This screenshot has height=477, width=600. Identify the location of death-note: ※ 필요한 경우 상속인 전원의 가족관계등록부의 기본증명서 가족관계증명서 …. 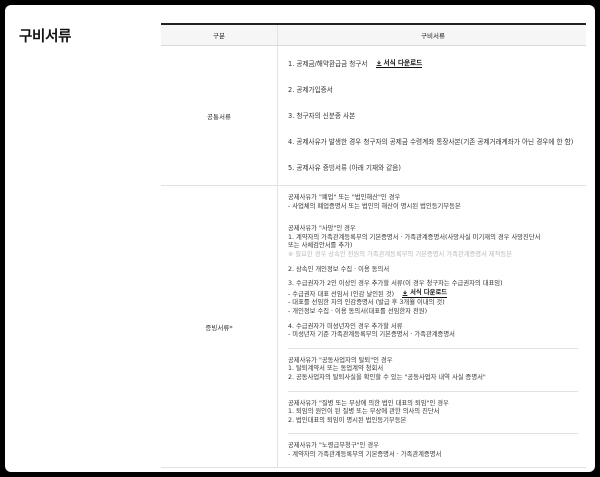
(400, 254).